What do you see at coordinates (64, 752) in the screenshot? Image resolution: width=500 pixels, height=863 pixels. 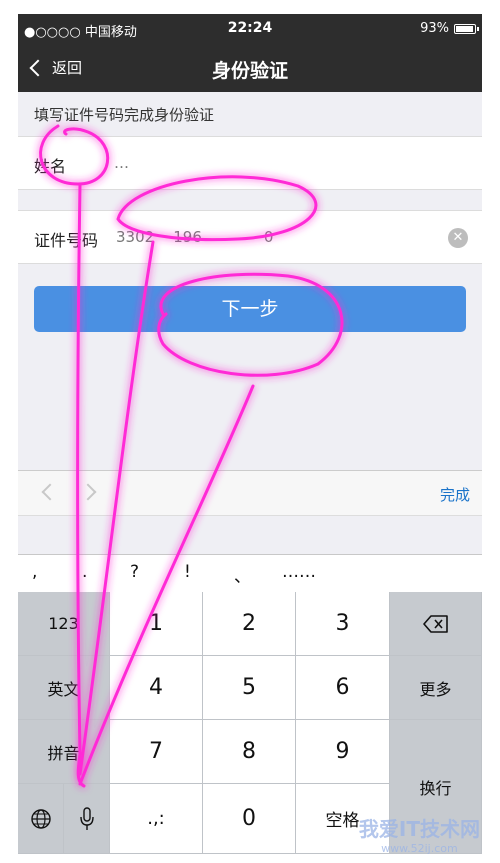 I see `key-pinyin: 拼音` at bounding box center [64, 752].